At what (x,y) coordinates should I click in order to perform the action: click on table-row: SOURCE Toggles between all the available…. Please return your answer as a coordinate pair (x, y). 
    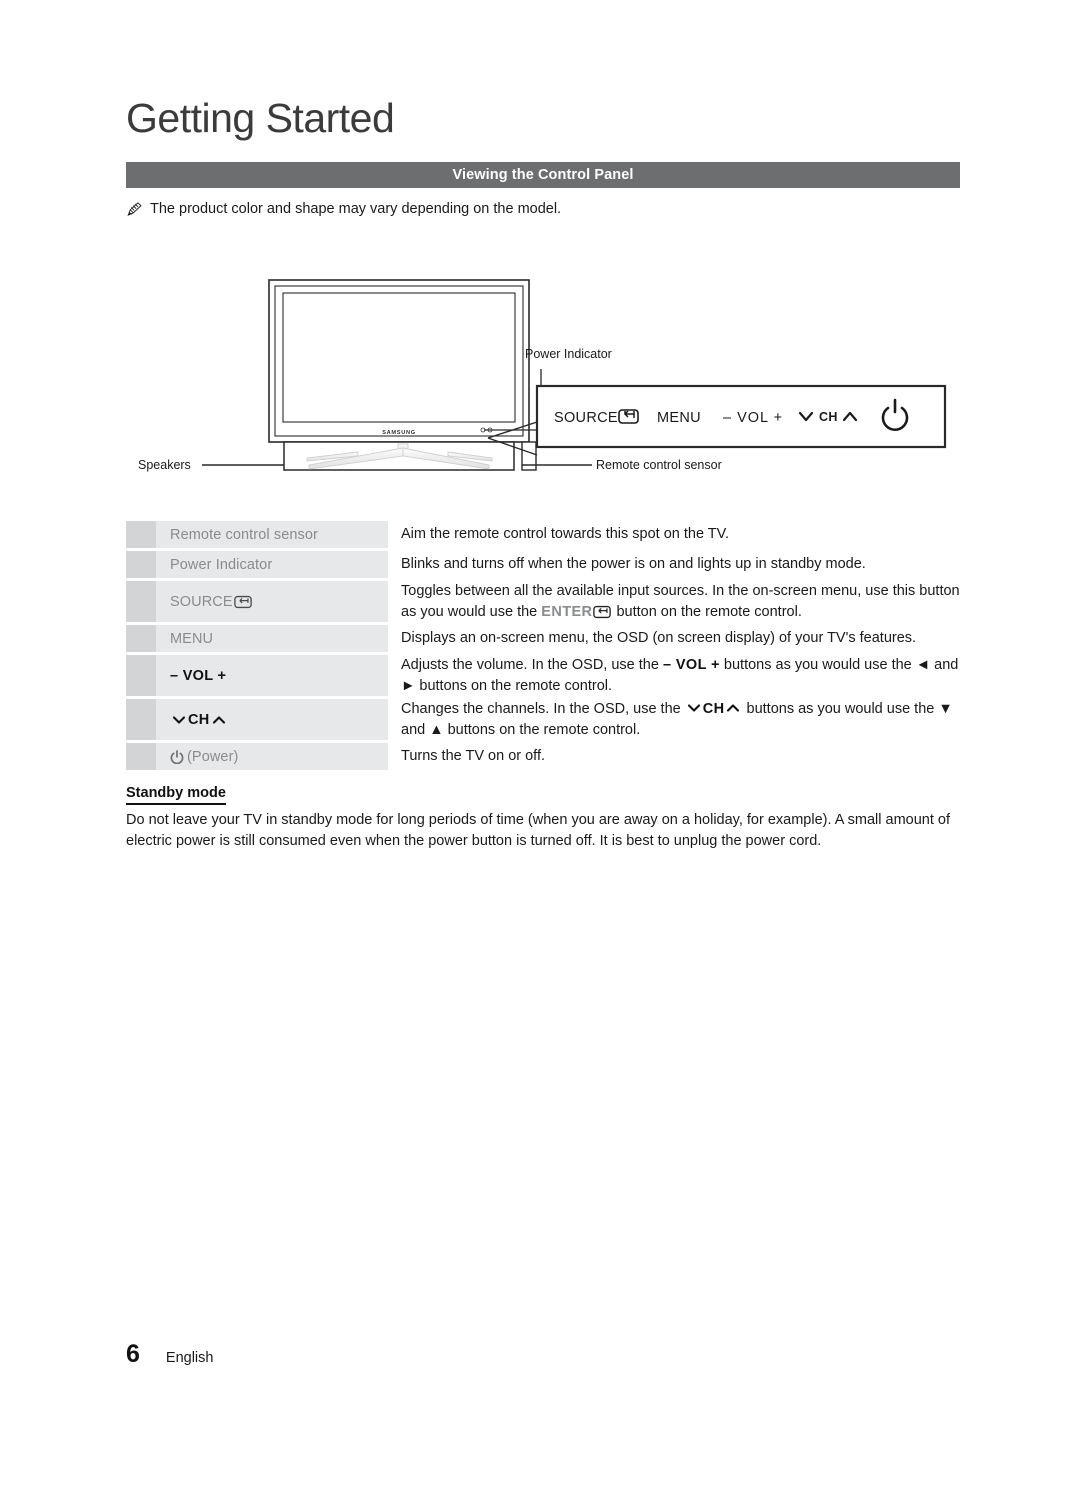
    Looking at the image, I should click on (543, 601).